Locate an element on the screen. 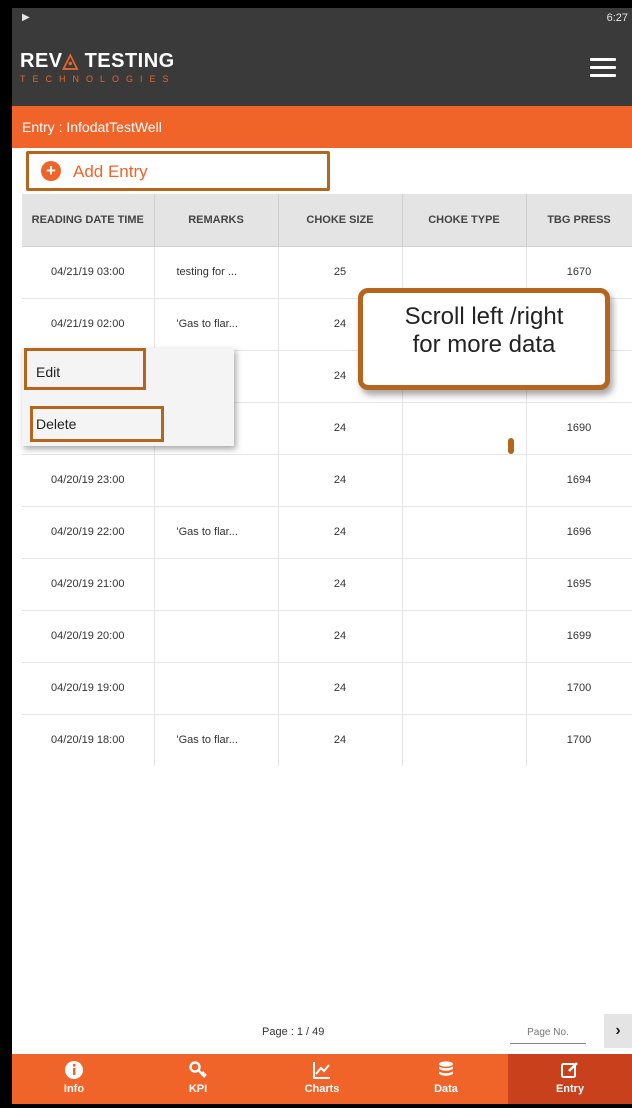  cell-date: 04/21/19 03:00 is located at coordinates (88, 272).